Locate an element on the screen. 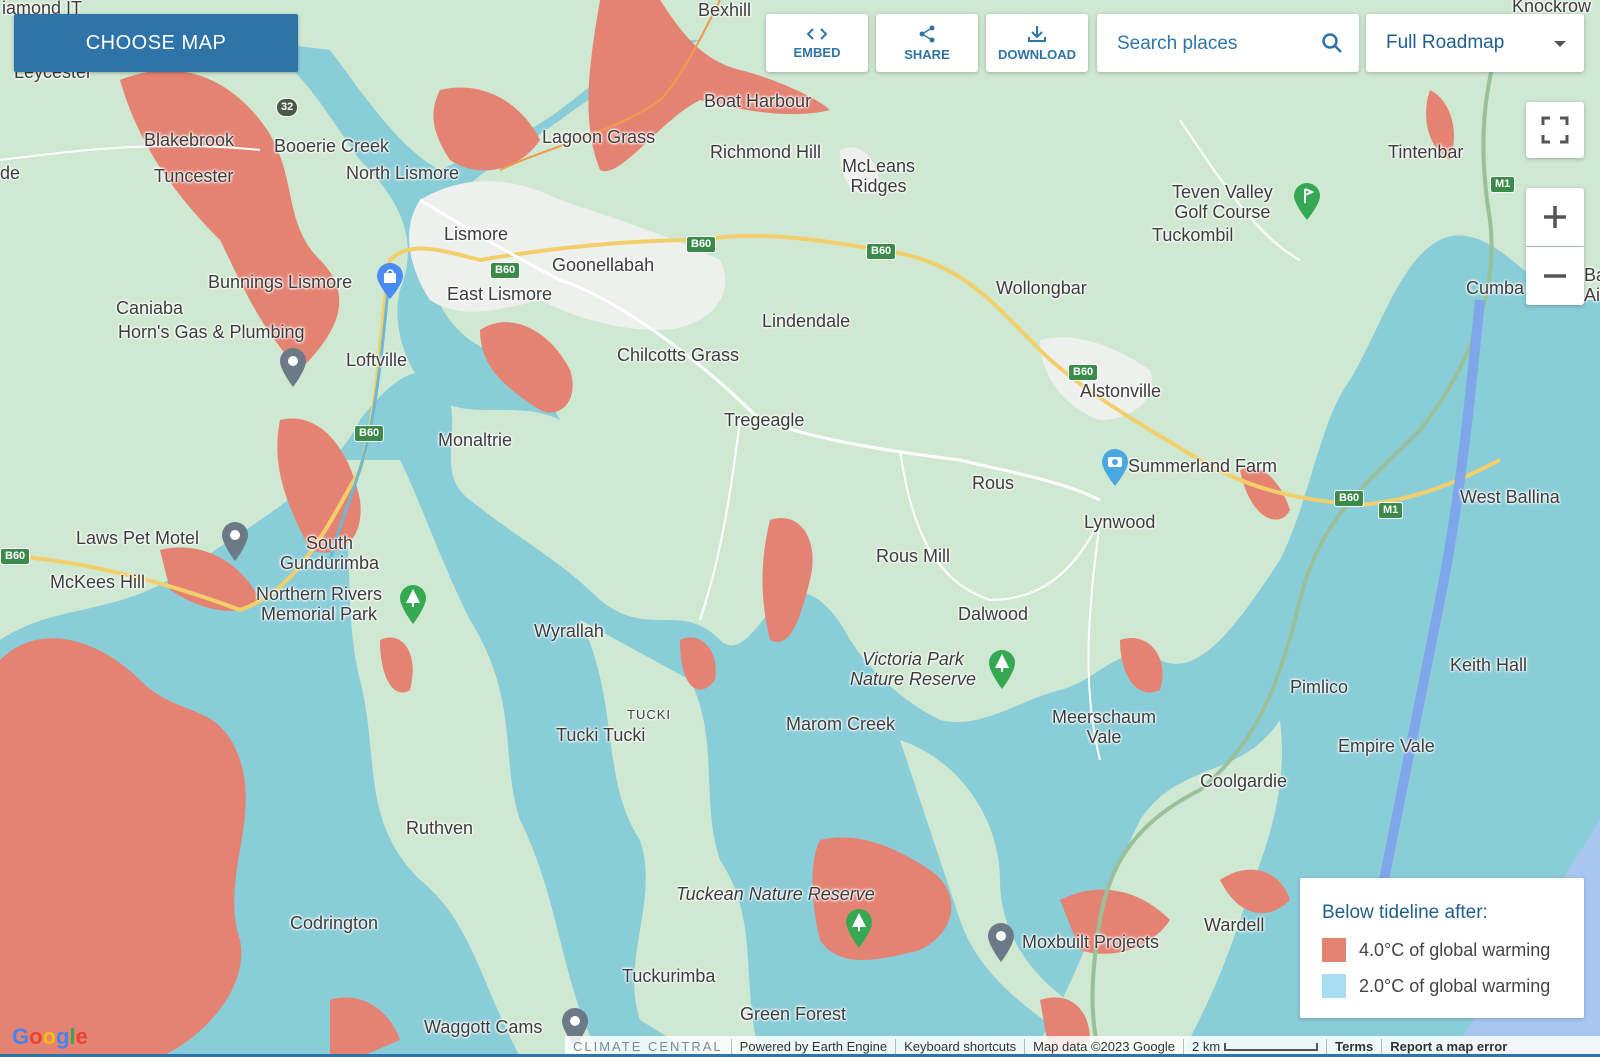  download-icon is located at coordinates (1037, 33).